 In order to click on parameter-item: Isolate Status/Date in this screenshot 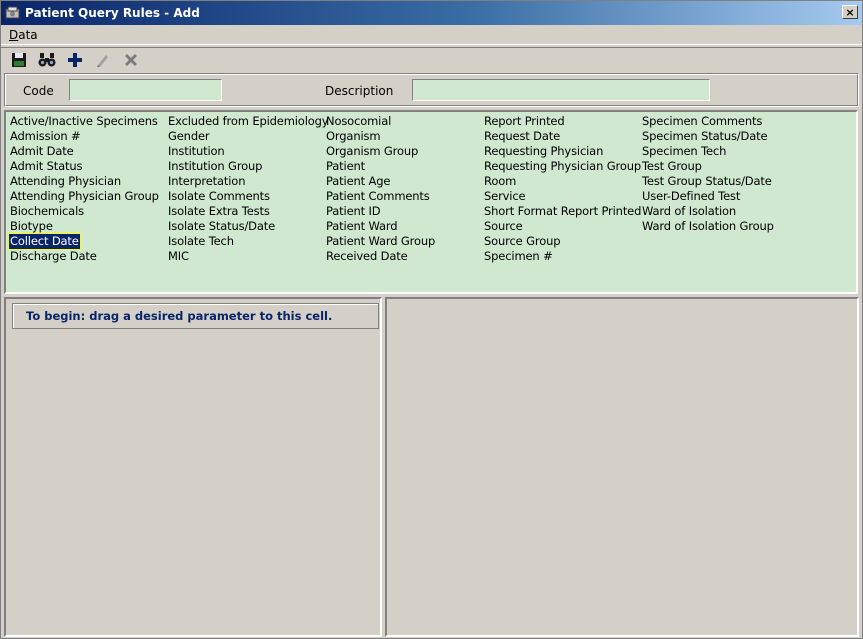, I will do `click(248, 226)`.